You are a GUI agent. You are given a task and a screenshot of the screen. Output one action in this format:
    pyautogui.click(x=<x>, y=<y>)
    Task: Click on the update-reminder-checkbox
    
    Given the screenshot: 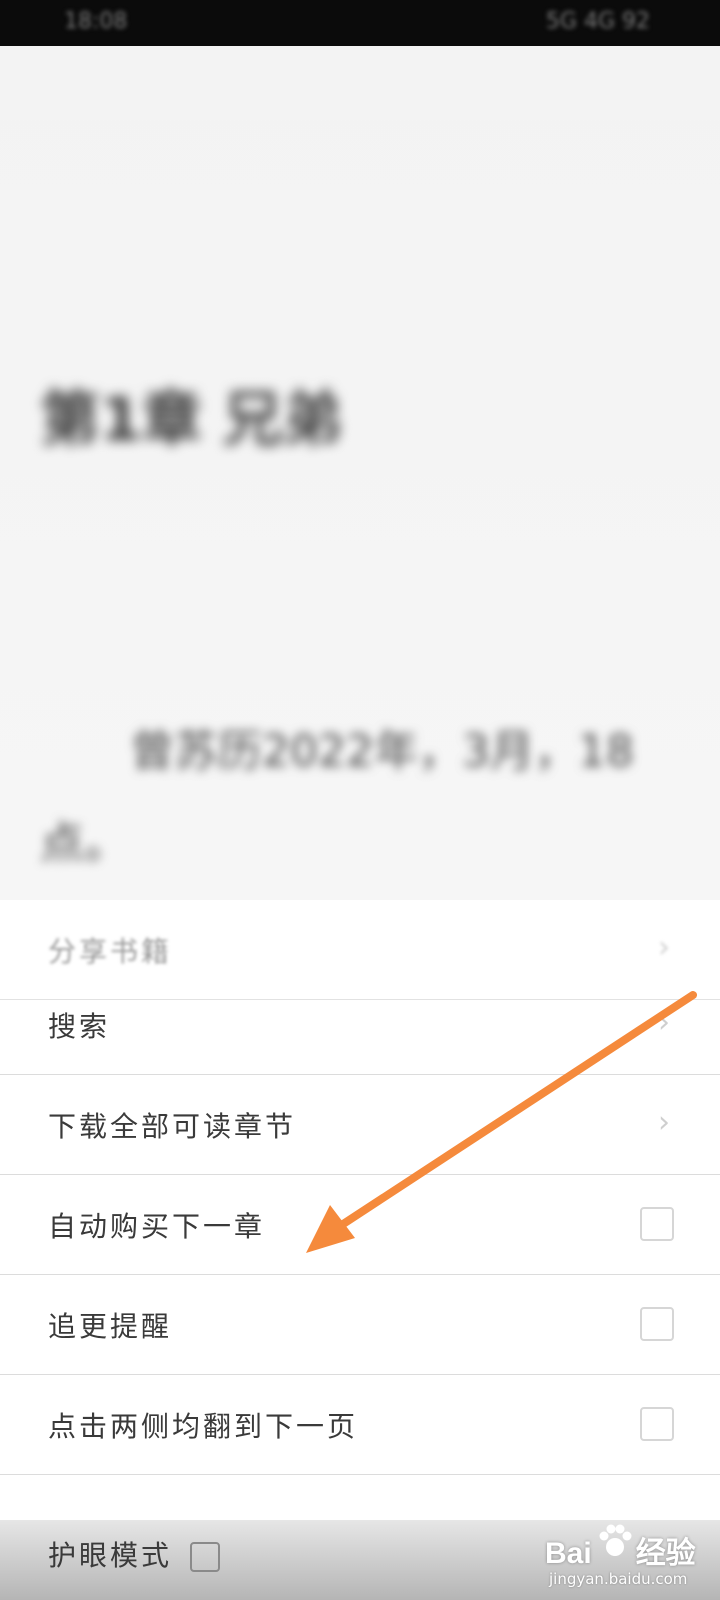 What is the action you would take?
    pyautogui.click(x=657, y=1324)
    